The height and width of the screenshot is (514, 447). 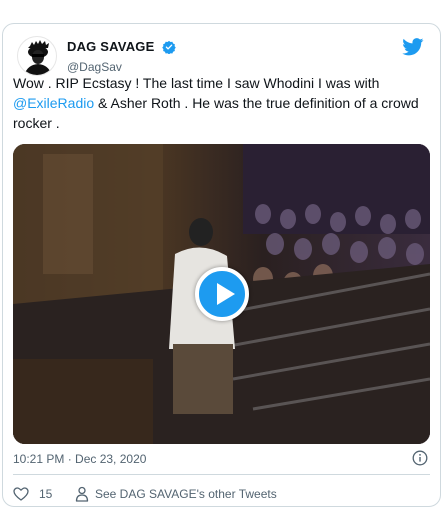 What do you see at coordinates (221, 474) in the screenshot?
I see `divider` at bounding box center [221, 474].